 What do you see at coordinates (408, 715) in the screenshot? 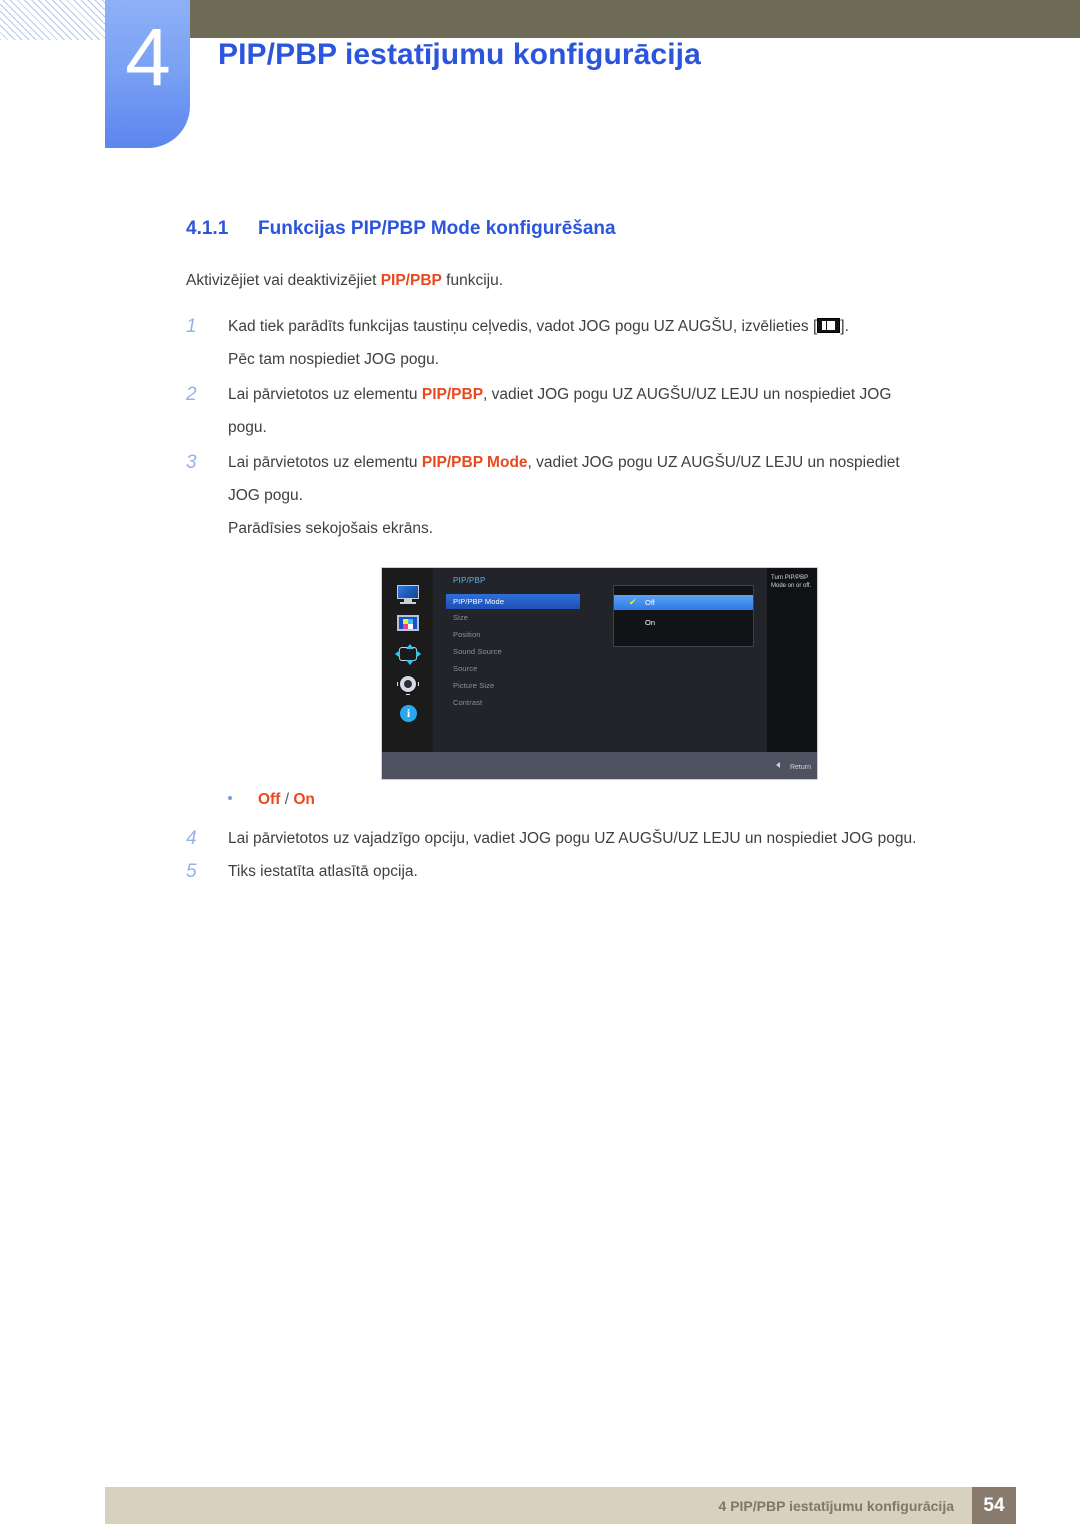
I see `info-icon: i` at bounding box center [408, 715].